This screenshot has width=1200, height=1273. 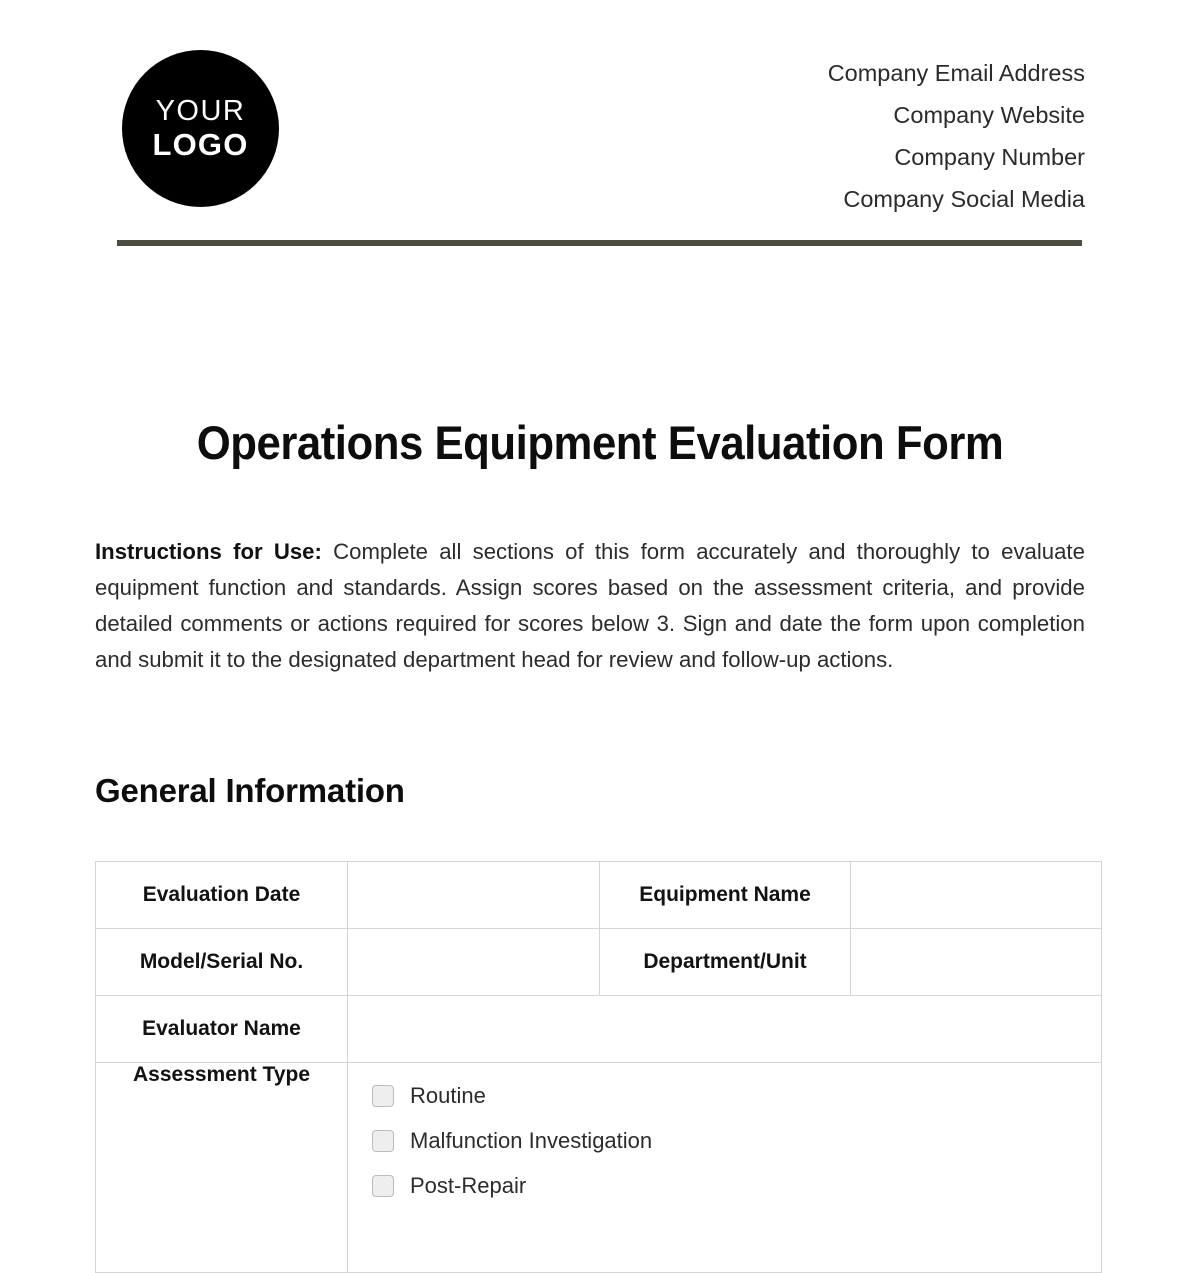 I want to click on contact-email: Company Email Address, so click(x=956, y=73).